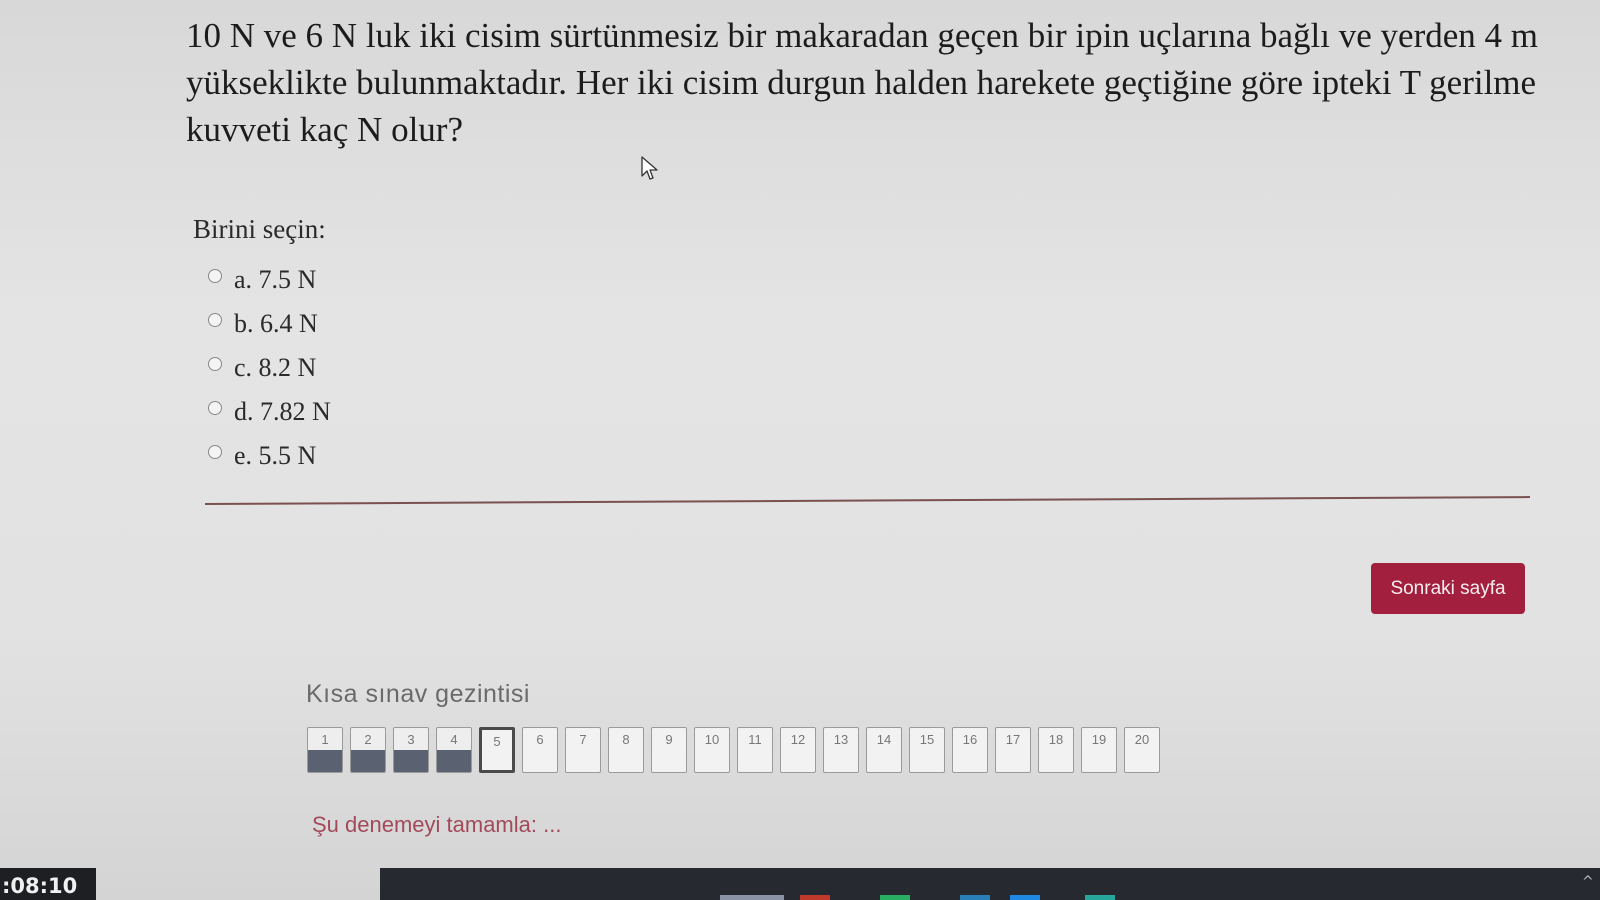  I want to click on question-divider, so click(867, 500).